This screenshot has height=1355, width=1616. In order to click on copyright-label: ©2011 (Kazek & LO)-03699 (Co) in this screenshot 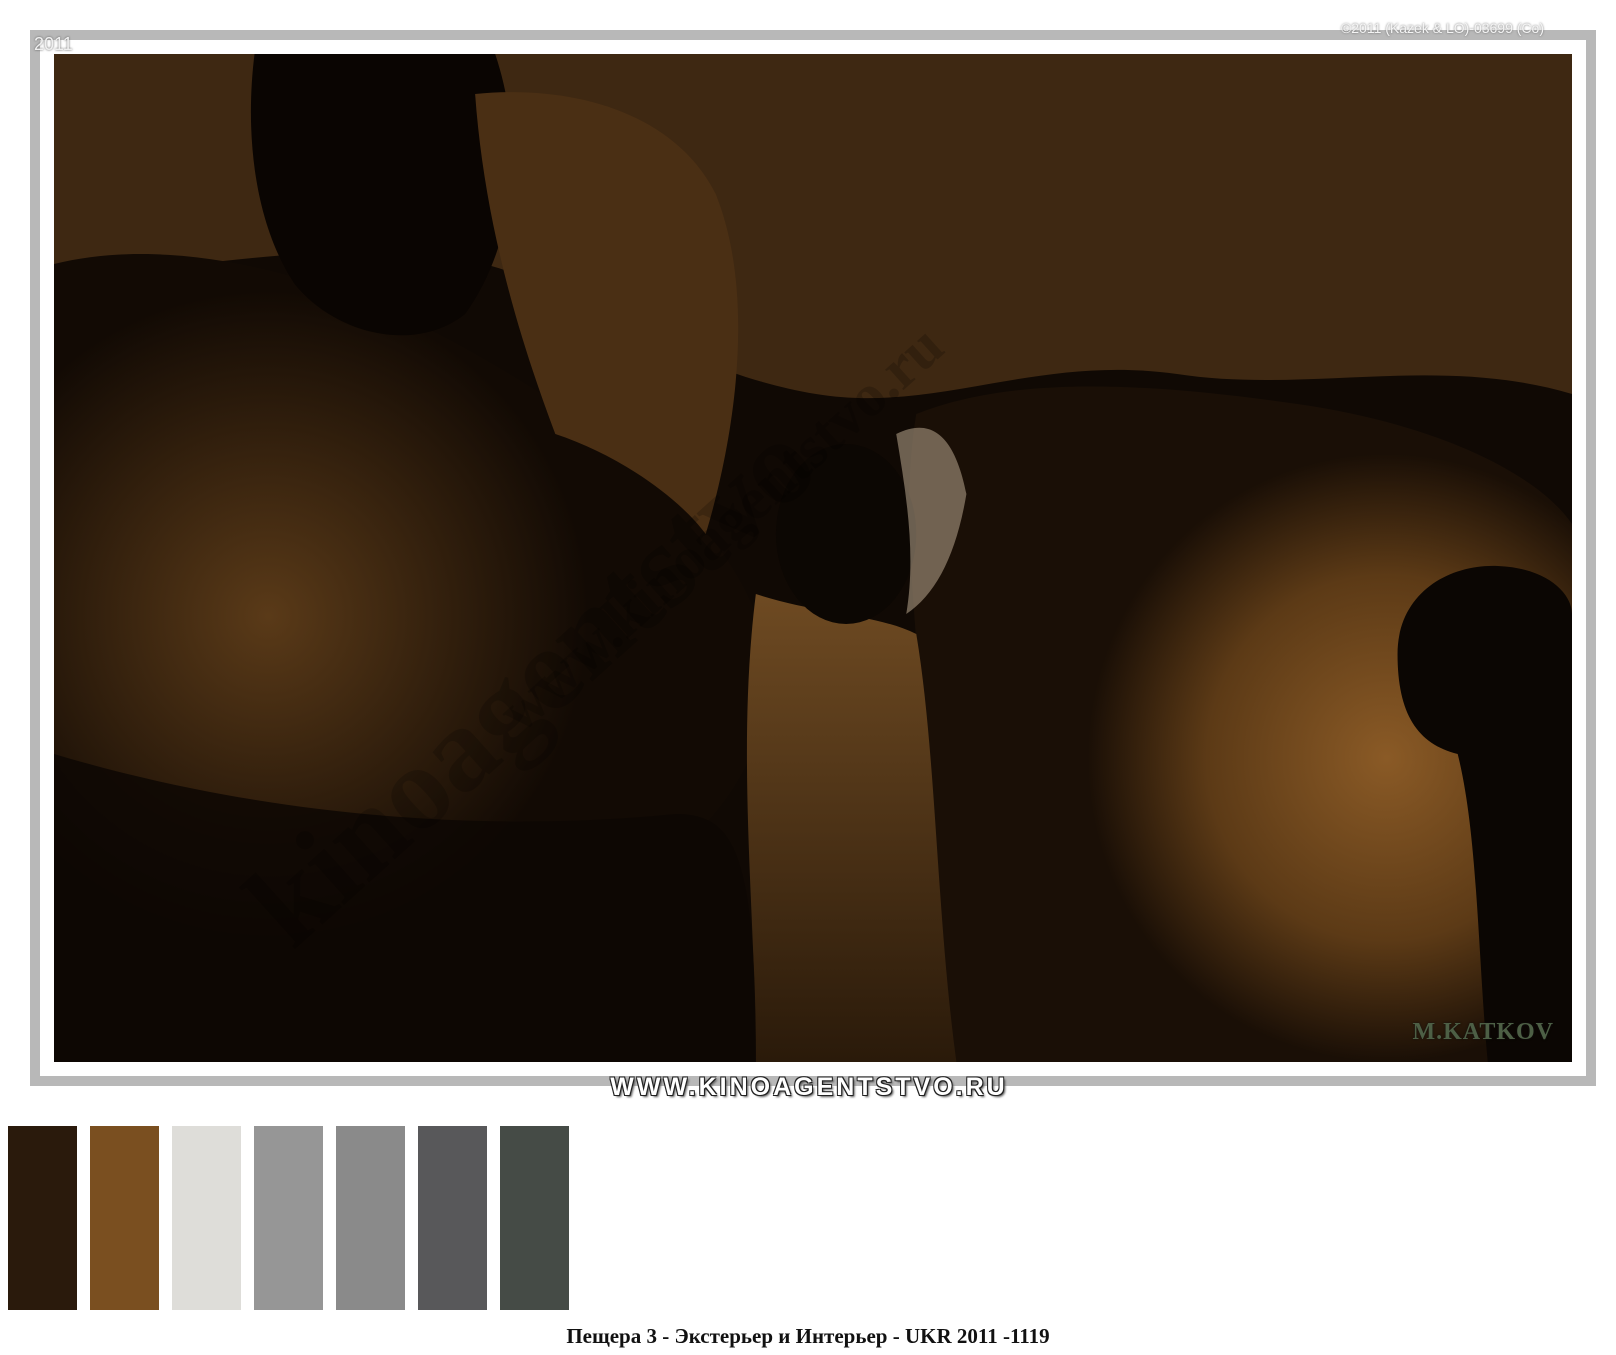, I will do `click(1442, 28)`.